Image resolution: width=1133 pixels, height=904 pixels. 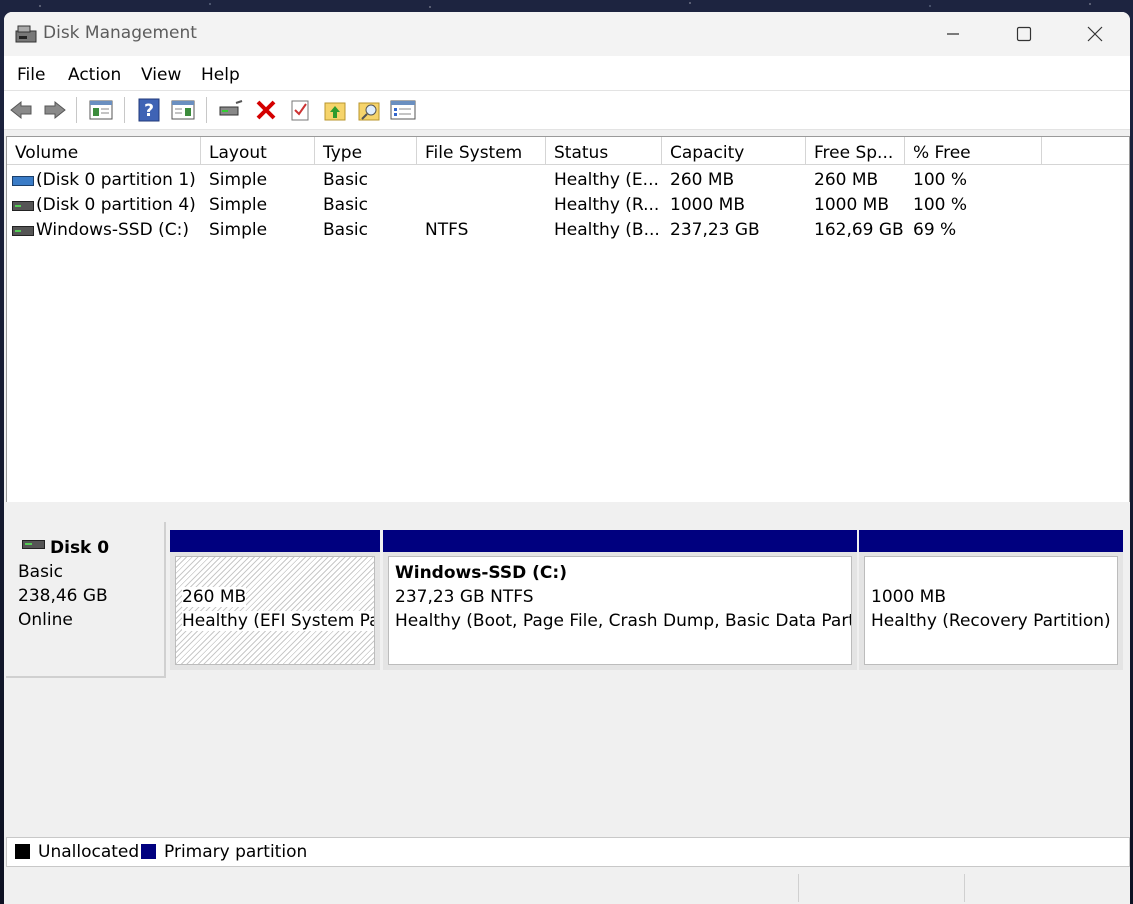 I want to click on partition-body: 260 MB Healthy (EFI System Par, so click(x=275, y=610).